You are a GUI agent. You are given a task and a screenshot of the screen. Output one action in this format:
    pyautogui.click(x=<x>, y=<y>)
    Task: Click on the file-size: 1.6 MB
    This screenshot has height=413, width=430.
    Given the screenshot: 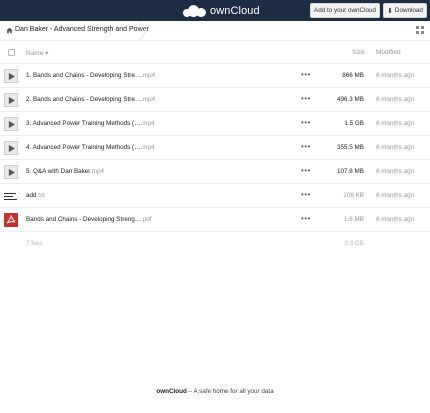 What is the action you would take?
    pyautogui.click(x=354, y=219)
    